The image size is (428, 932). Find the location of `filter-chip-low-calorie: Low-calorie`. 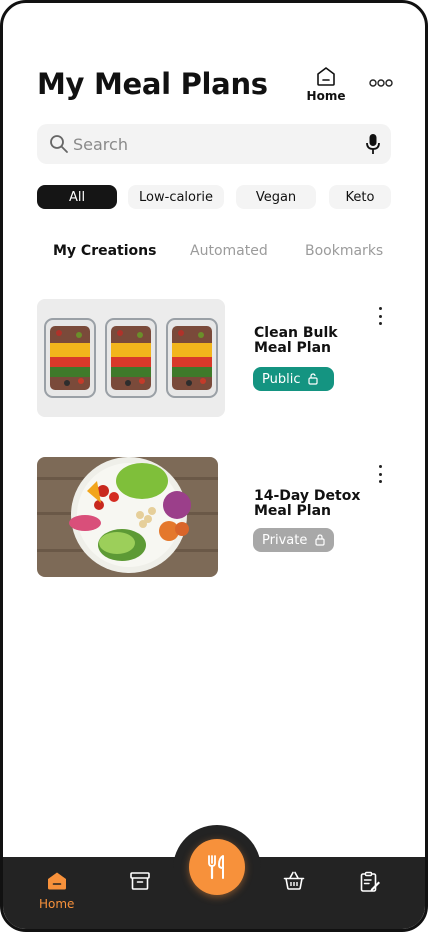

filter-chip-low-calorie: Low-calorie is located at coordinates (176, 197).